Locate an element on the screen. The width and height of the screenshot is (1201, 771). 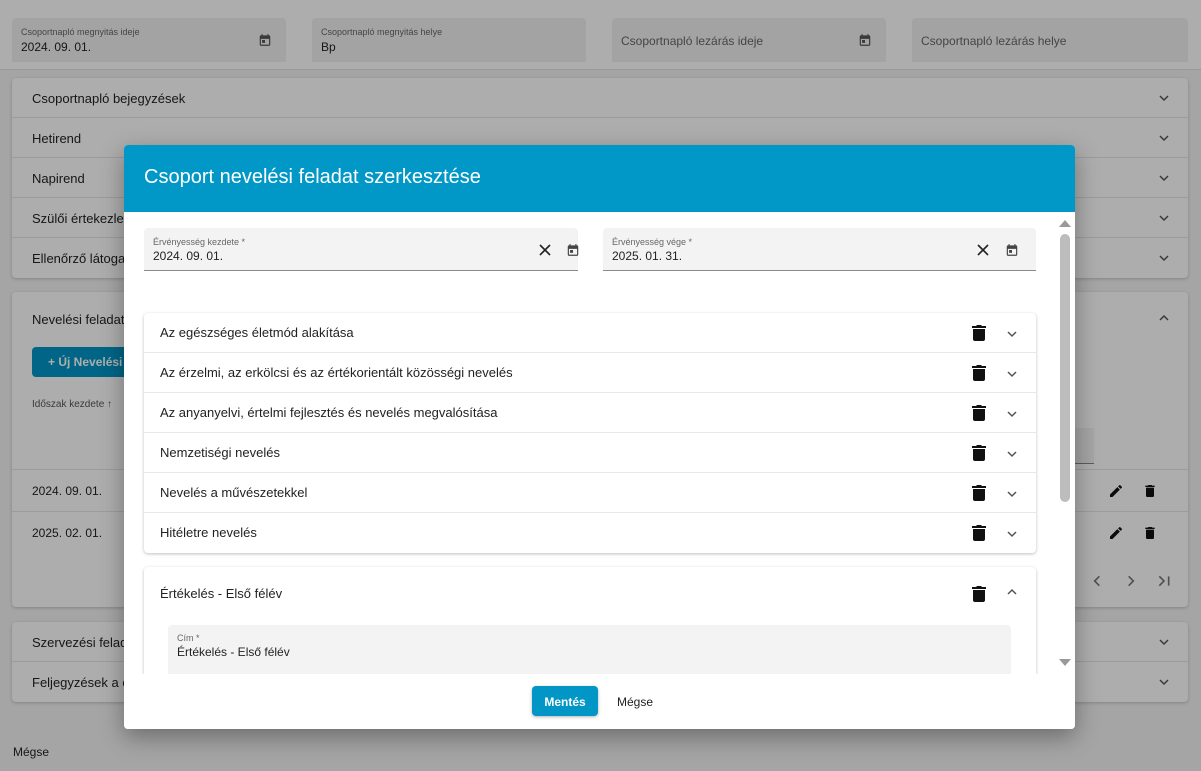
cim-label: Cím * is located at coordinates (188, 638).